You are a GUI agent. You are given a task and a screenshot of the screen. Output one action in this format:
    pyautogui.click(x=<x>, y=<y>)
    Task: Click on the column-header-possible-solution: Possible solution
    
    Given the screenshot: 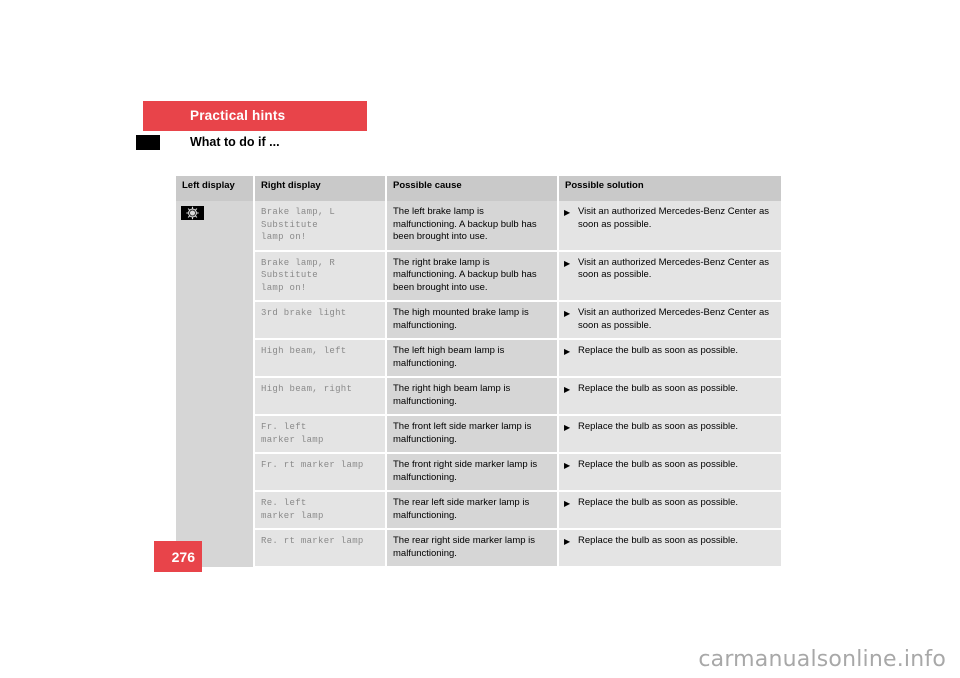 What is the action you would take?
    pyautogui.click(x=669, y=188)
    